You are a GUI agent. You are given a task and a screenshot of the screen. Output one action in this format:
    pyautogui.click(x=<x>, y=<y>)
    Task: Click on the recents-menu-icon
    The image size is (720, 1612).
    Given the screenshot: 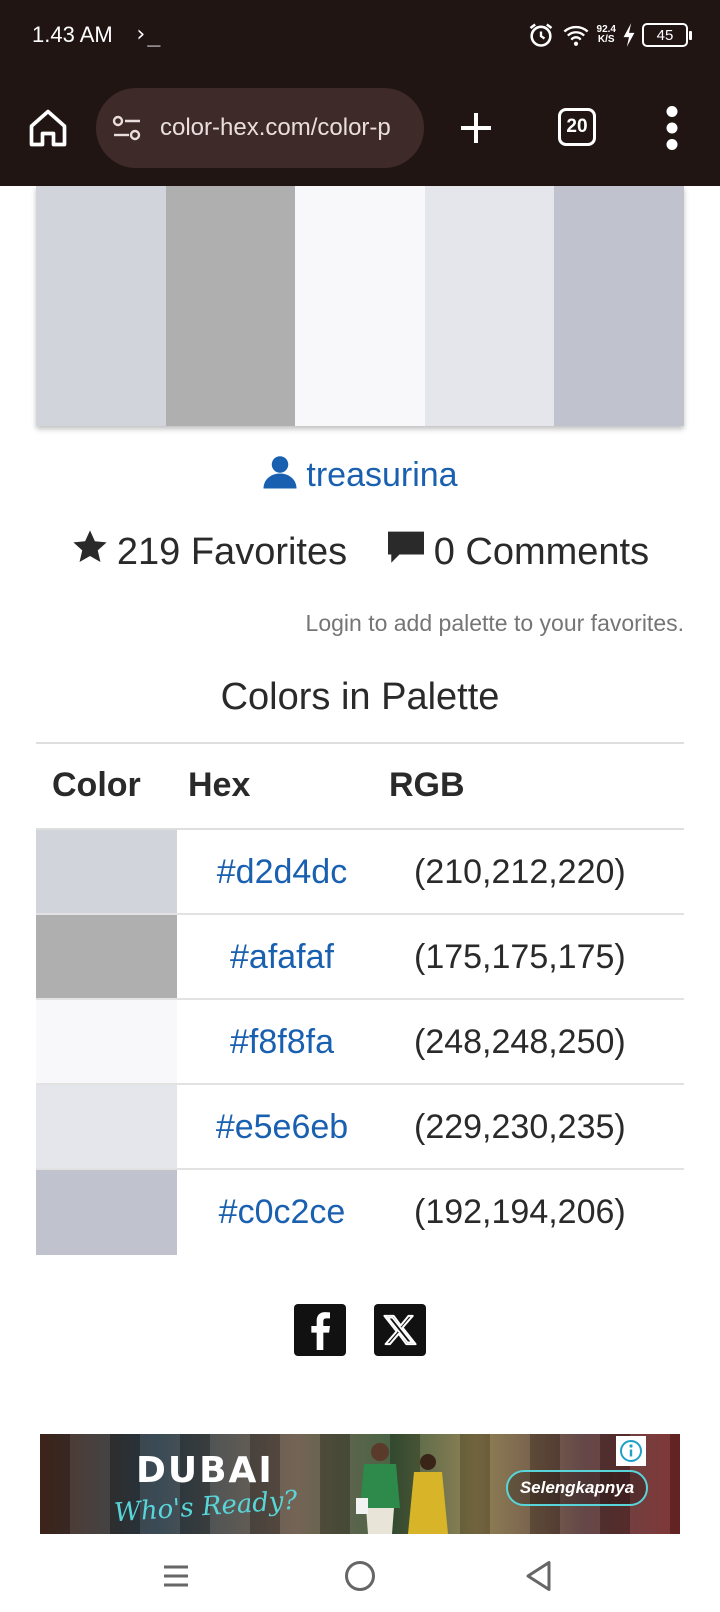 What is the action you would take?
    pyautogui.click(x=176, y=1576)
    